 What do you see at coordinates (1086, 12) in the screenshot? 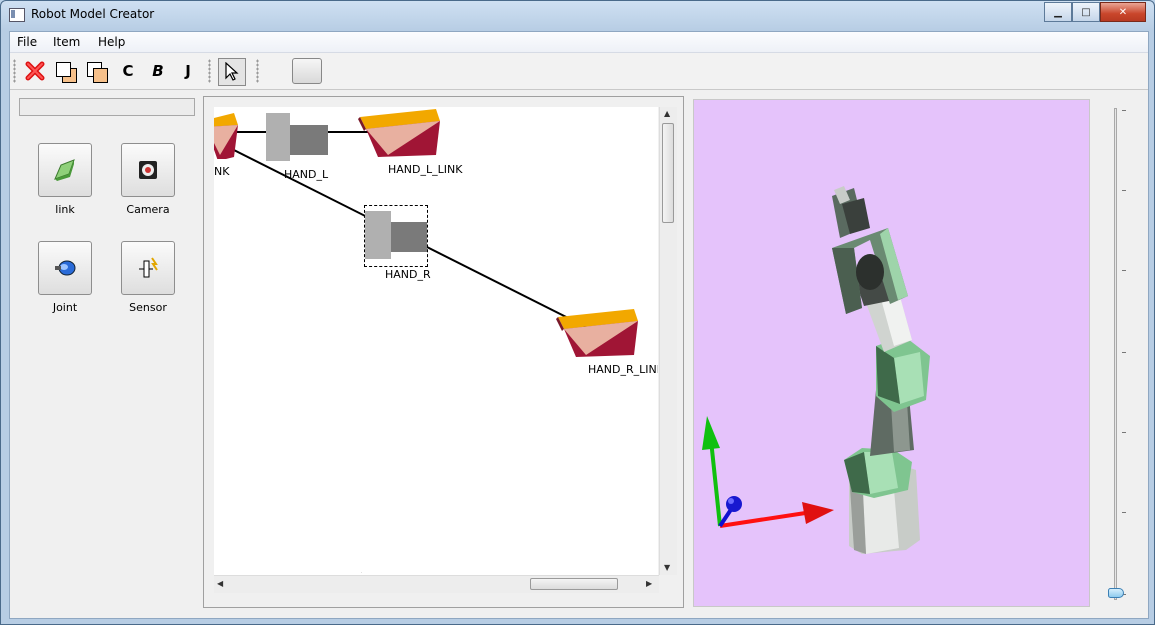
I see `maximize-button: □` at bounding box center [1086, 12].